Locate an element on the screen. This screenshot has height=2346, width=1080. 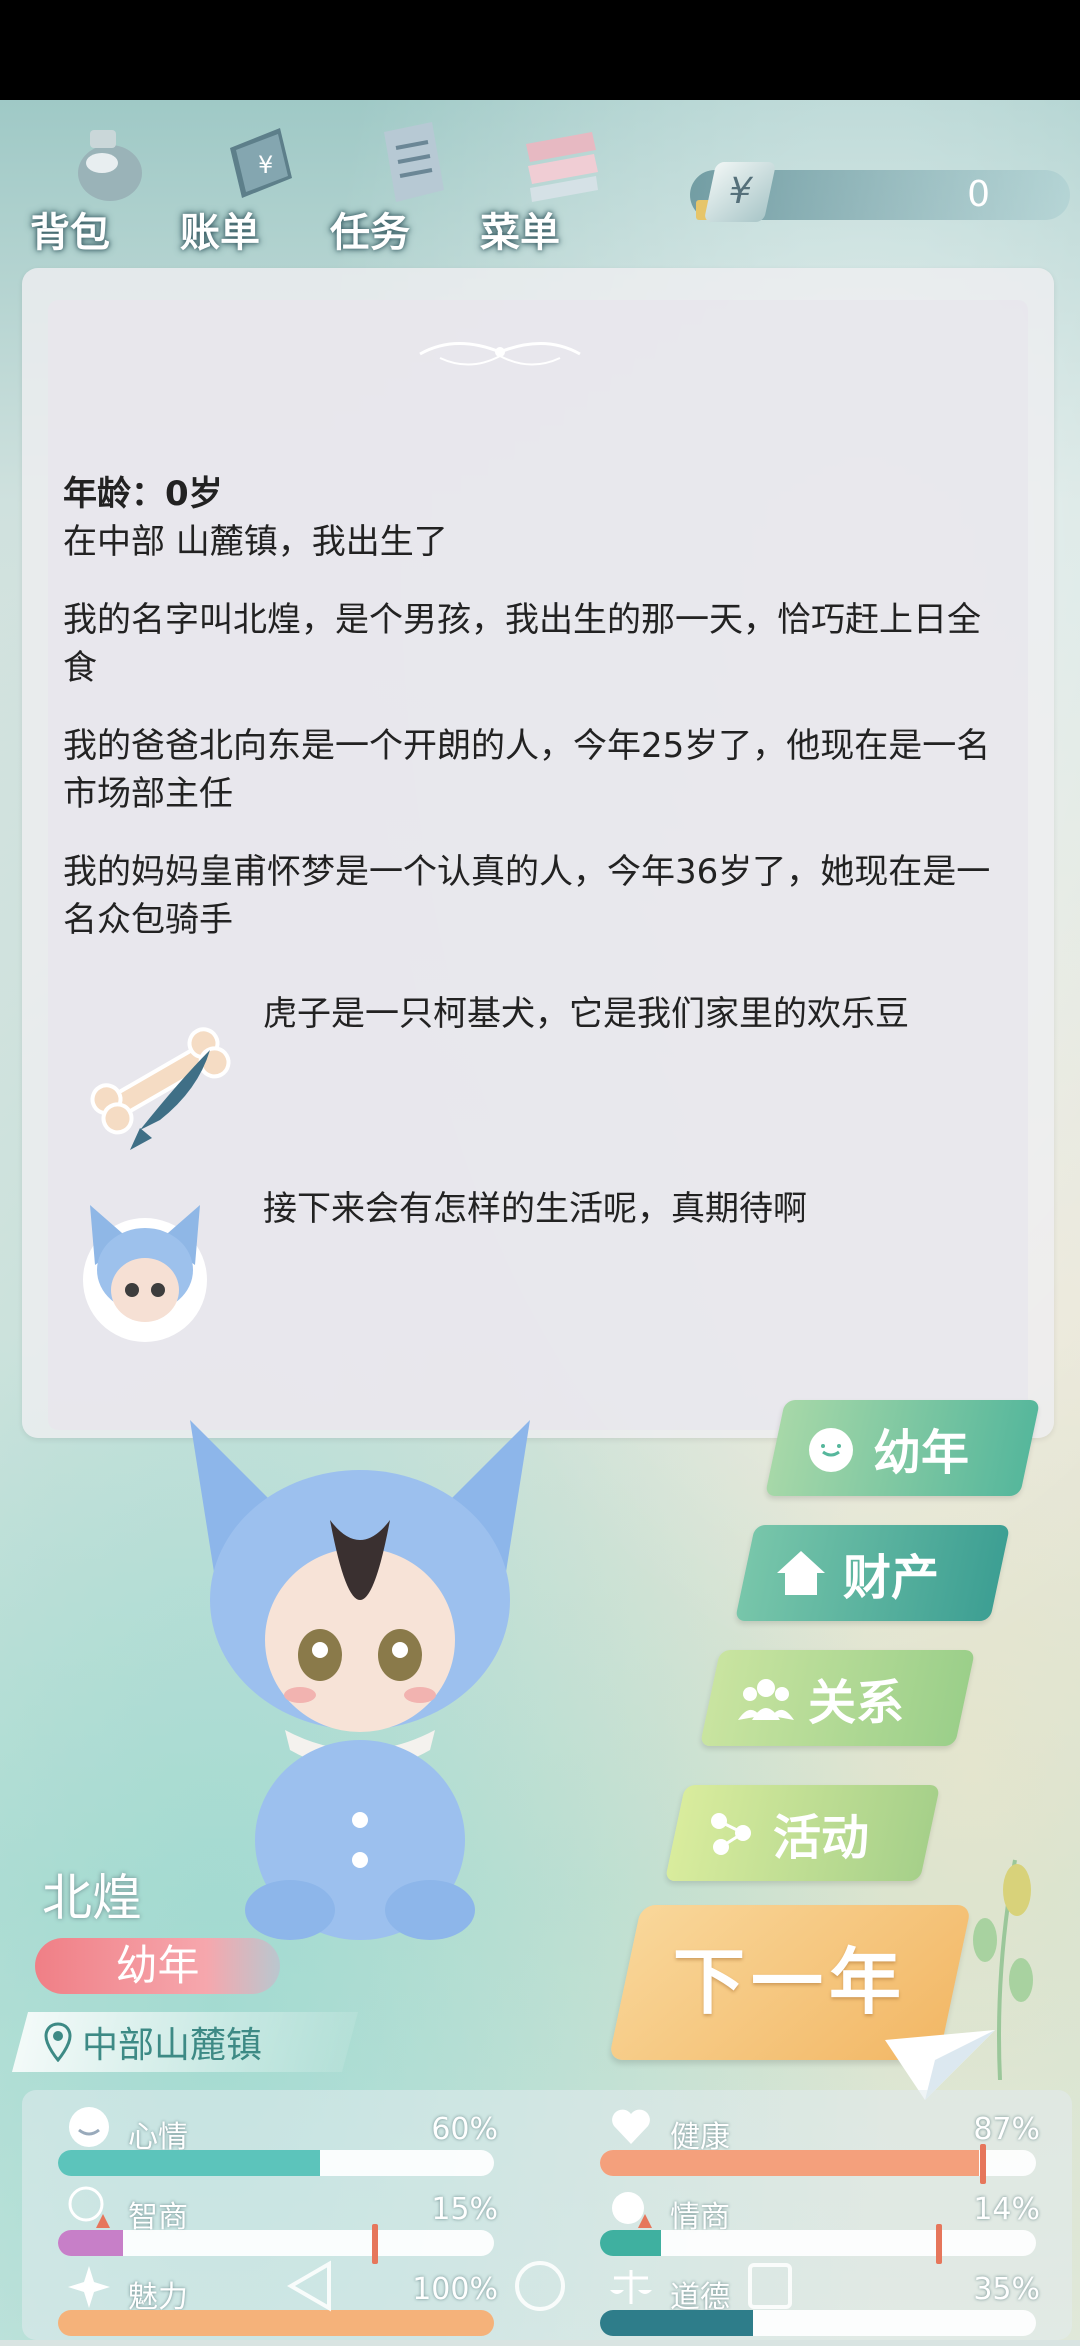
baby-face-icon is located at coordinates (831, 1450).